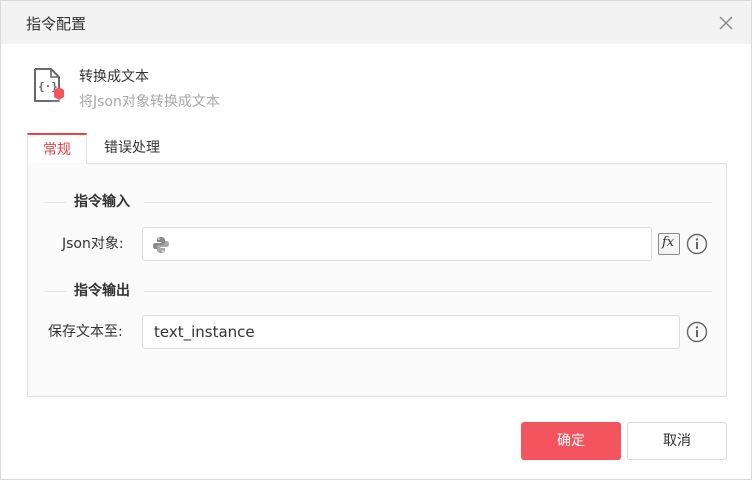 Image resolution: width=752 pixels, height=480 pixels. What do you see at coordinates (726, 23) in the screenshot?
I see `close-icon` at bounding box center [726, 23].